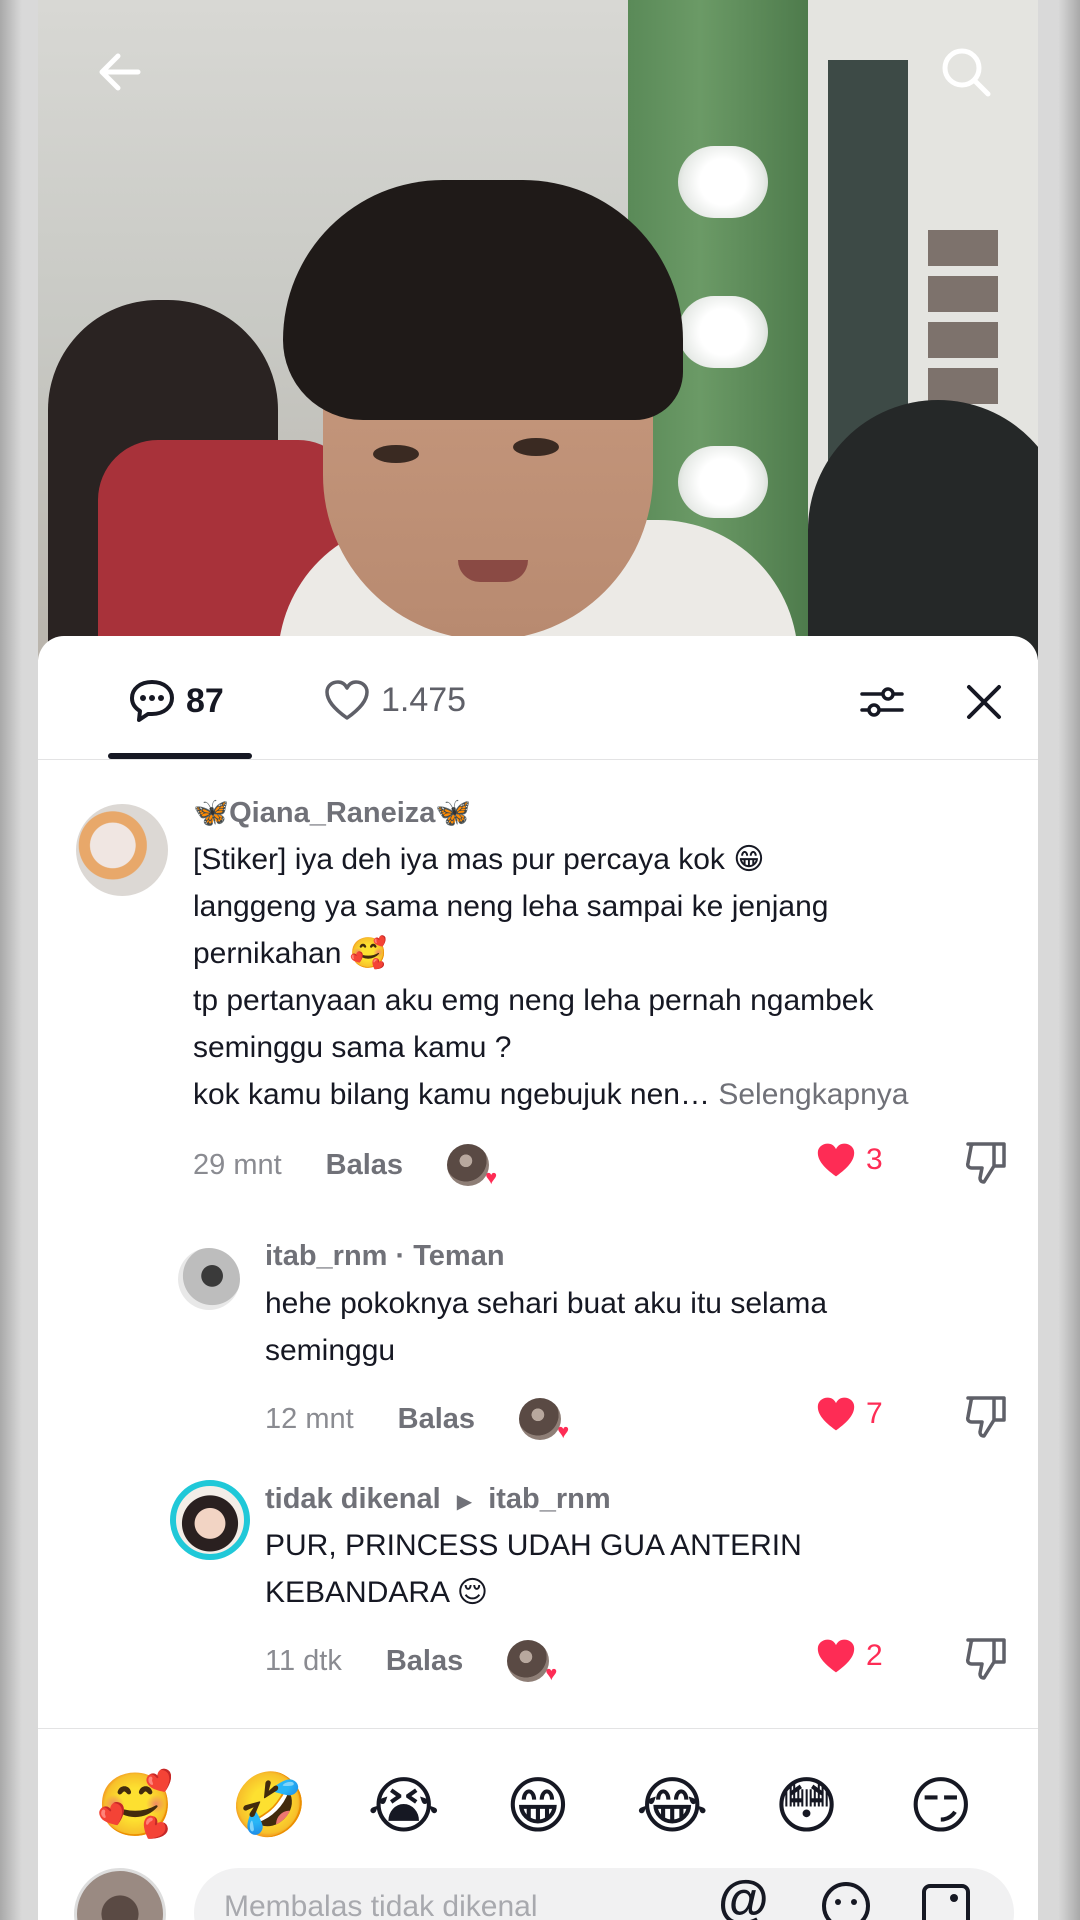  I want to click on emoji-button: 😳, so click(807, 1805).